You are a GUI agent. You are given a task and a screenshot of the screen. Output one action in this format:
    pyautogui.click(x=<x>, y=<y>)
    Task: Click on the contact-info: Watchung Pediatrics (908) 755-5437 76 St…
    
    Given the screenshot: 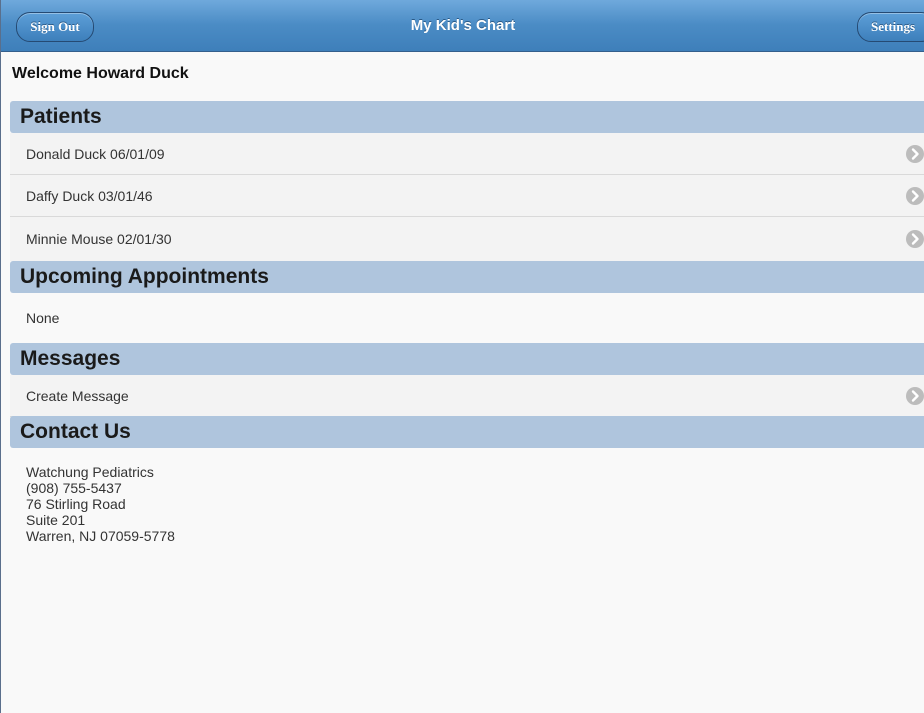 What is the action you would take?
    pyautogui.click(x=100, y=504)
    